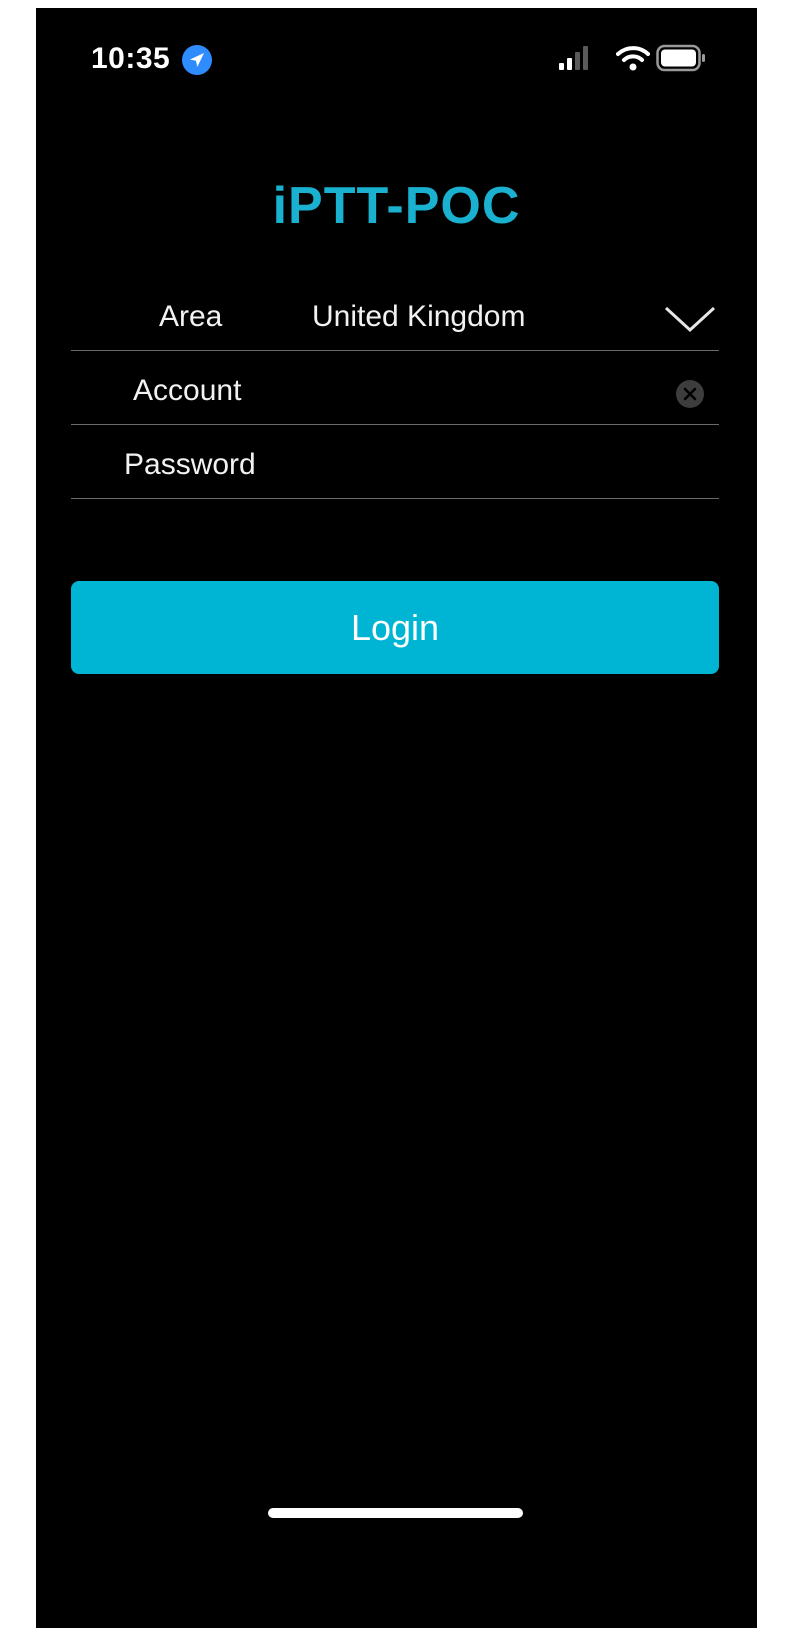 This screenshot has height=1628, width=793. What do you see at coordinates (396, 206) in the screenshot?
I see `app-title: iPTT-POC` at bounding box center [396, 206].